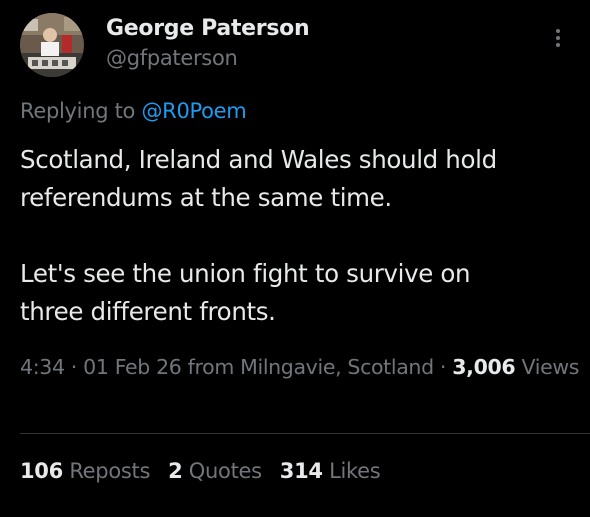 This screenshot has height=517, width=590. I want to click on author-block: George Paterson @gfpaterson, so click(208, 44).